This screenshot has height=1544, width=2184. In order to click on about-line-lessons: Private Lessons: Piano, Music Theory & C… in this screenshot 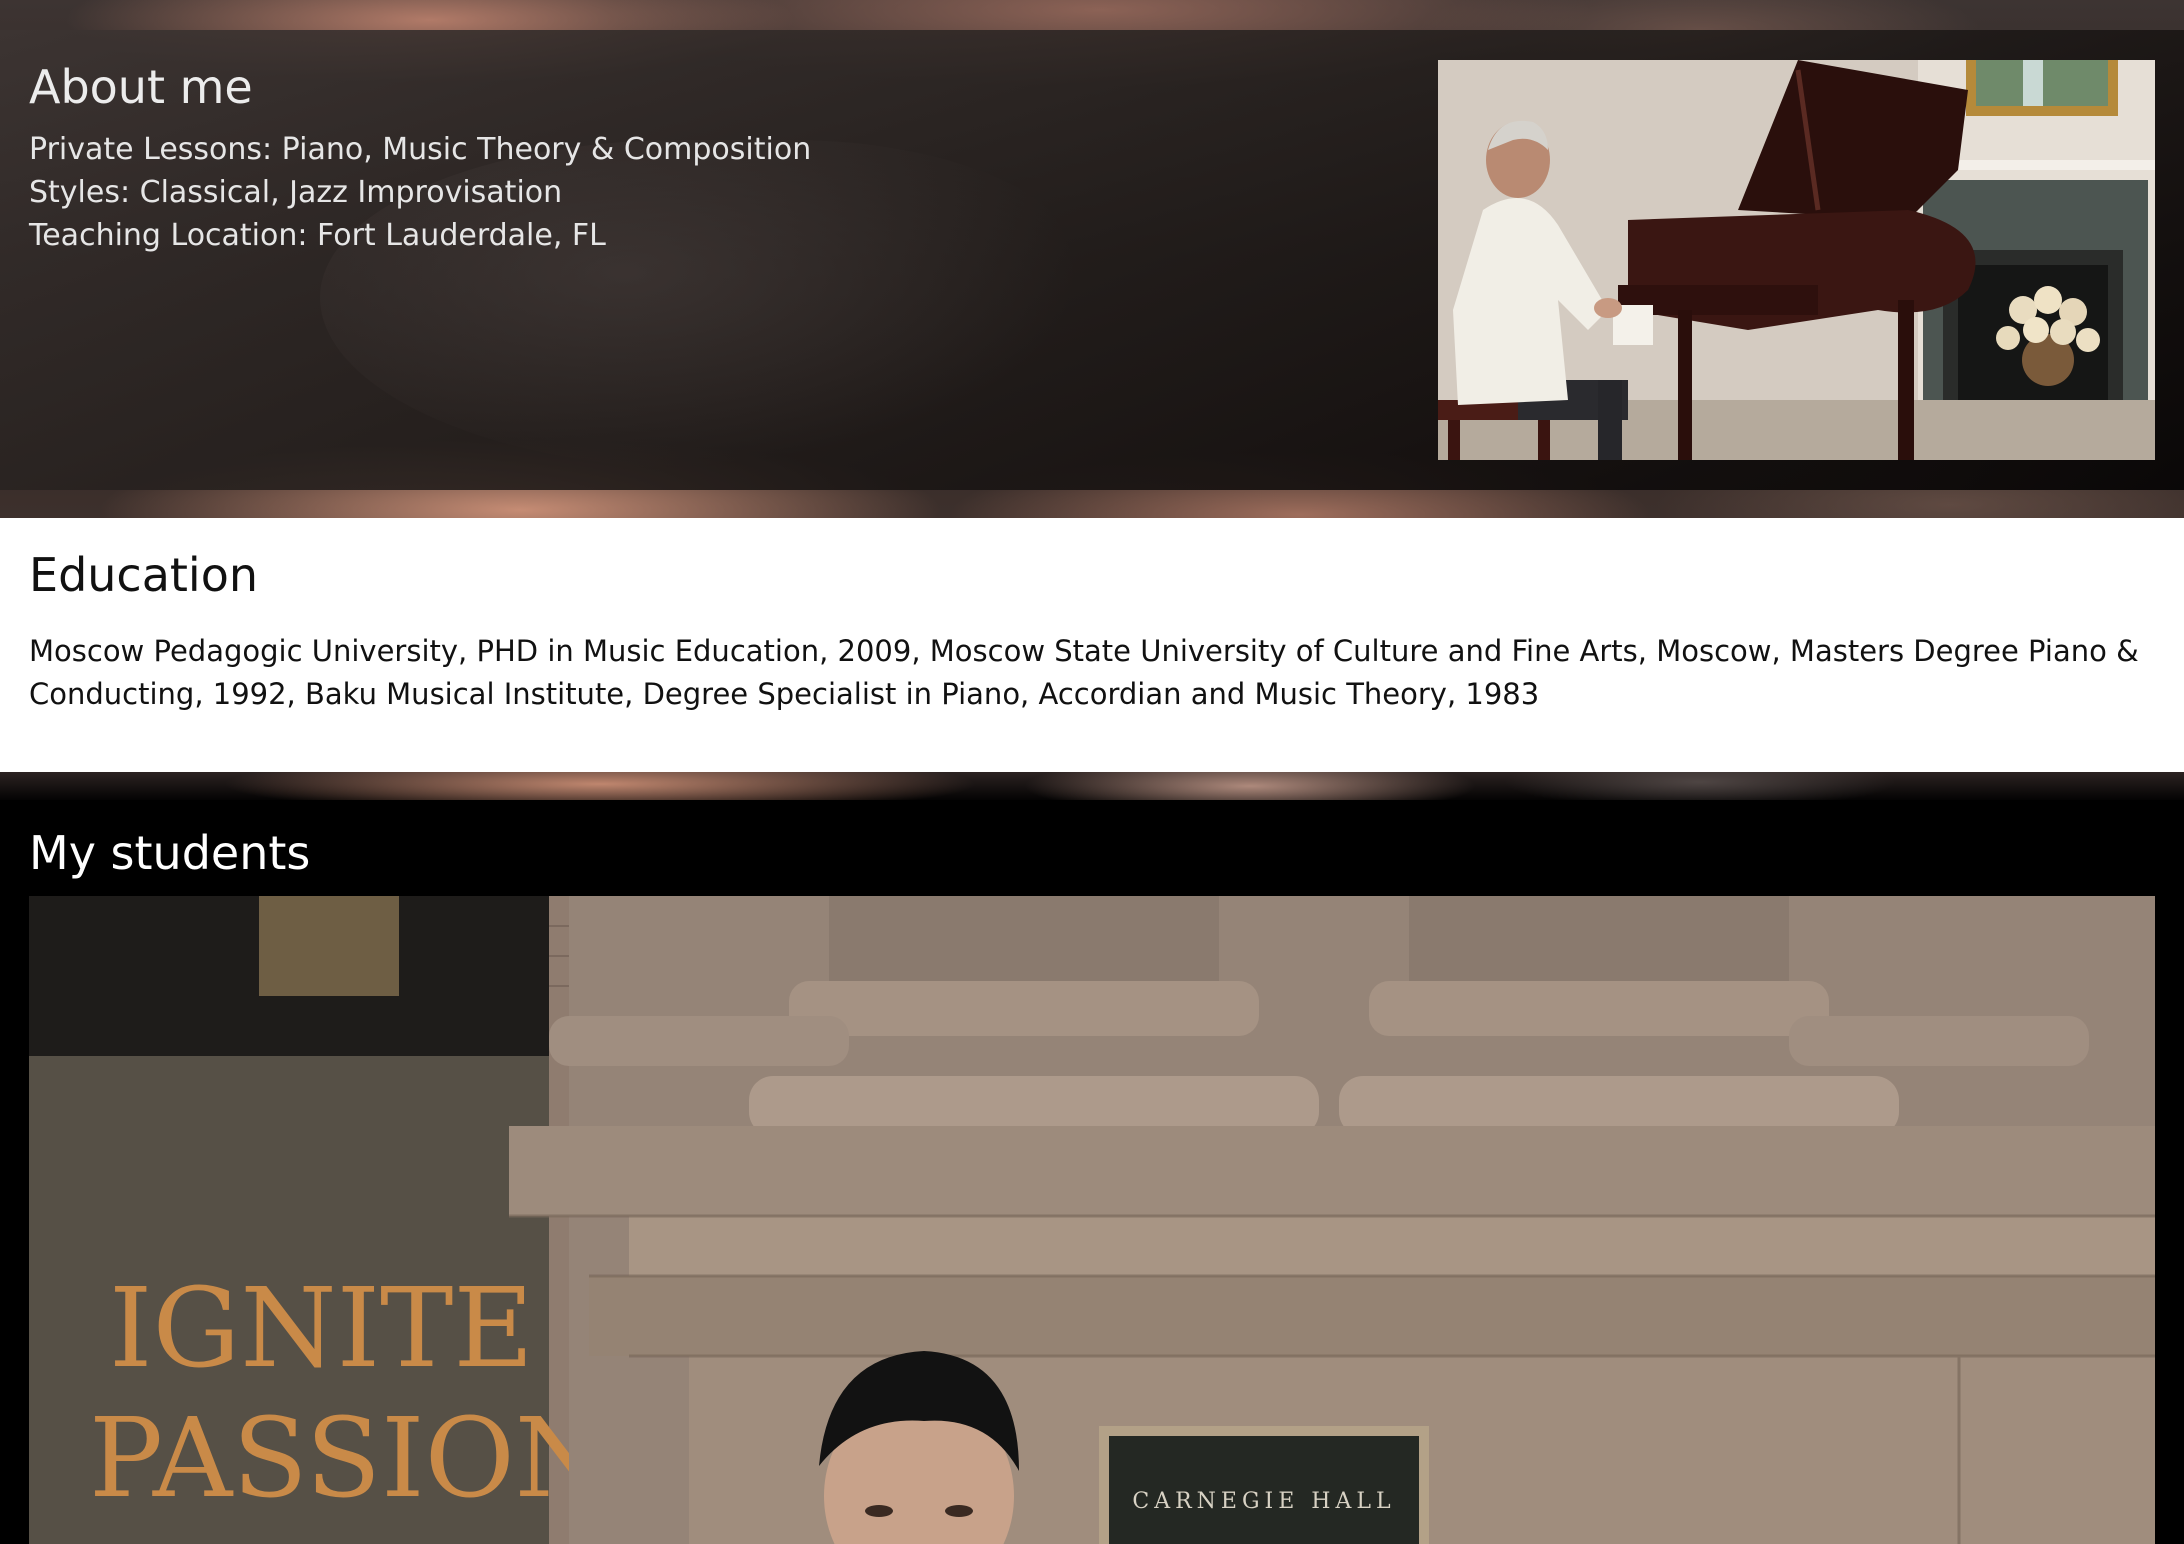, I will do `click(420, 149)`.